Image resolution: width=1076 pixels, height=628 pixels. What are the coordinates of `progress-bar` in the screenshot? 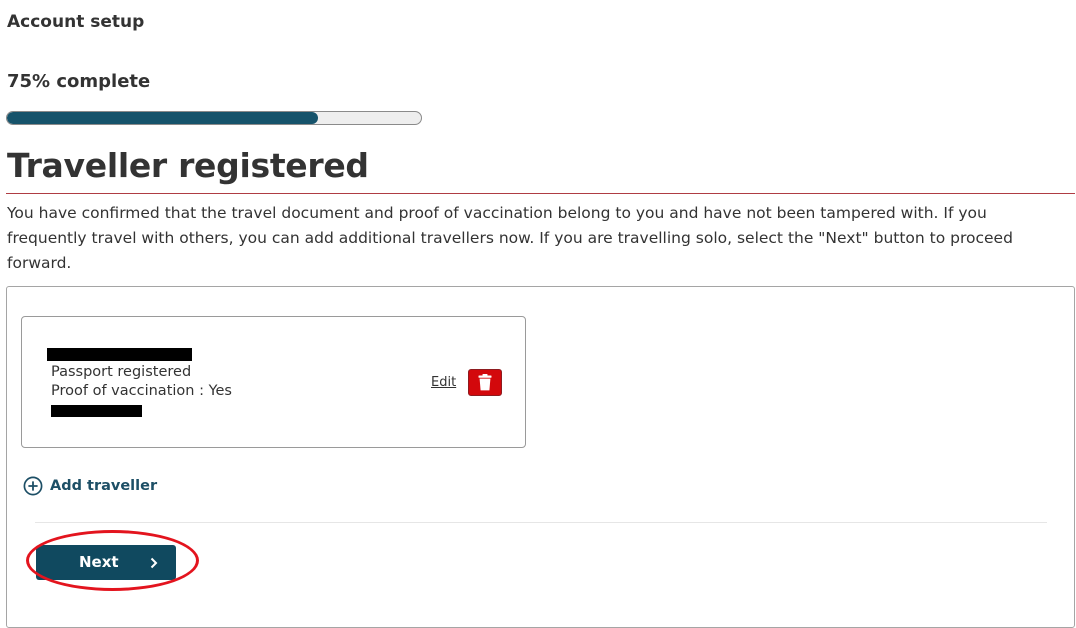 It's located at (214, 118).